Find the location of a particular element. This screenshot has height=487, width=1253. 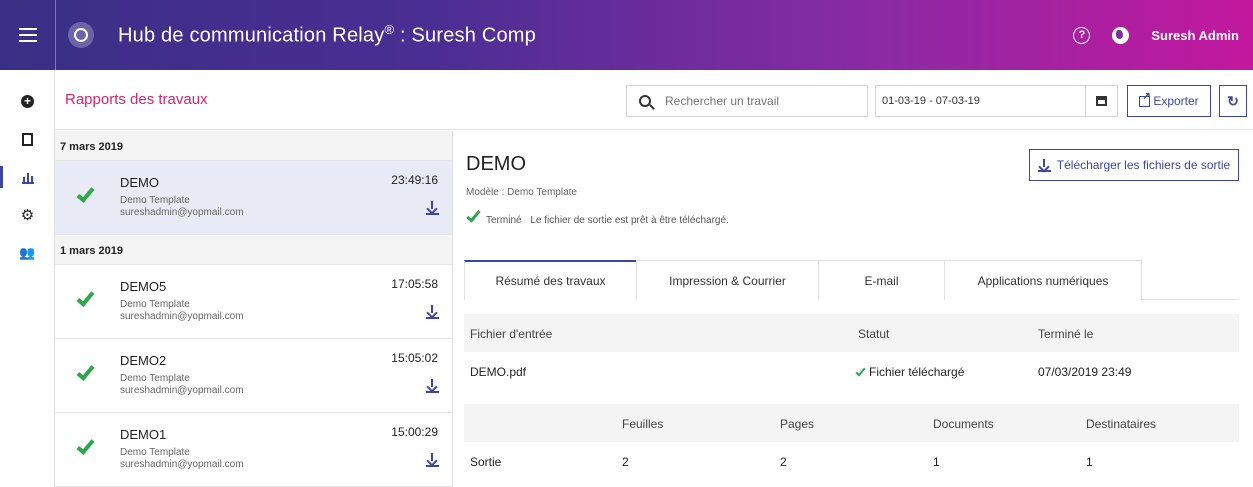

add-circle-icon: + is located at coordinates (27, 101).